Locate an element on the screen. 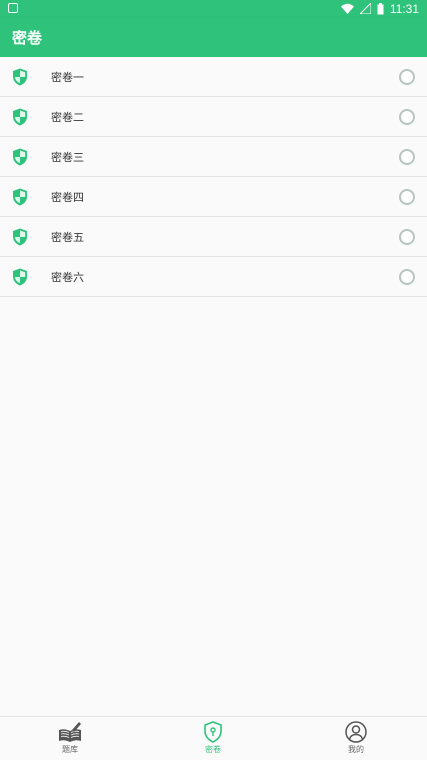  list-item: 密卷一 is located at coordinates (213, 77).